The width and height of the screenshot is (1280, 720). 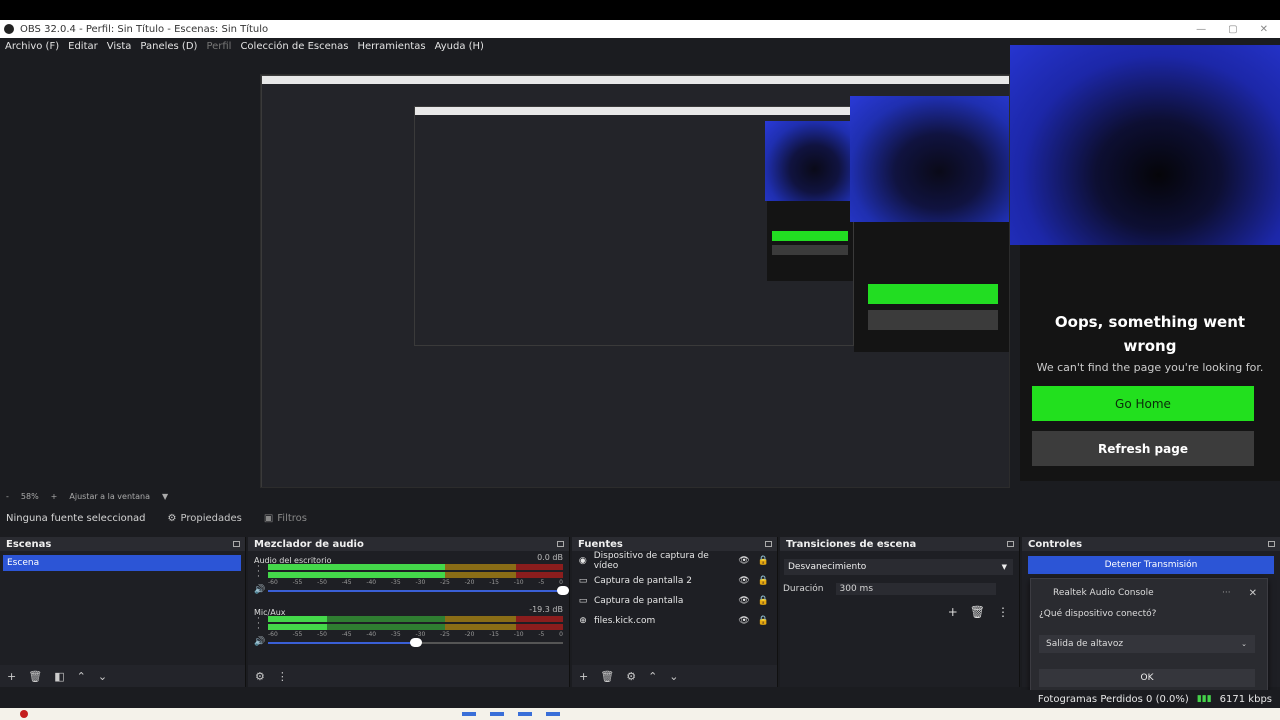 What do you see at coordinates (218, 46) in the screenshot?
I see `menu-perfil: Perfil` at bounding box center [218, 46].